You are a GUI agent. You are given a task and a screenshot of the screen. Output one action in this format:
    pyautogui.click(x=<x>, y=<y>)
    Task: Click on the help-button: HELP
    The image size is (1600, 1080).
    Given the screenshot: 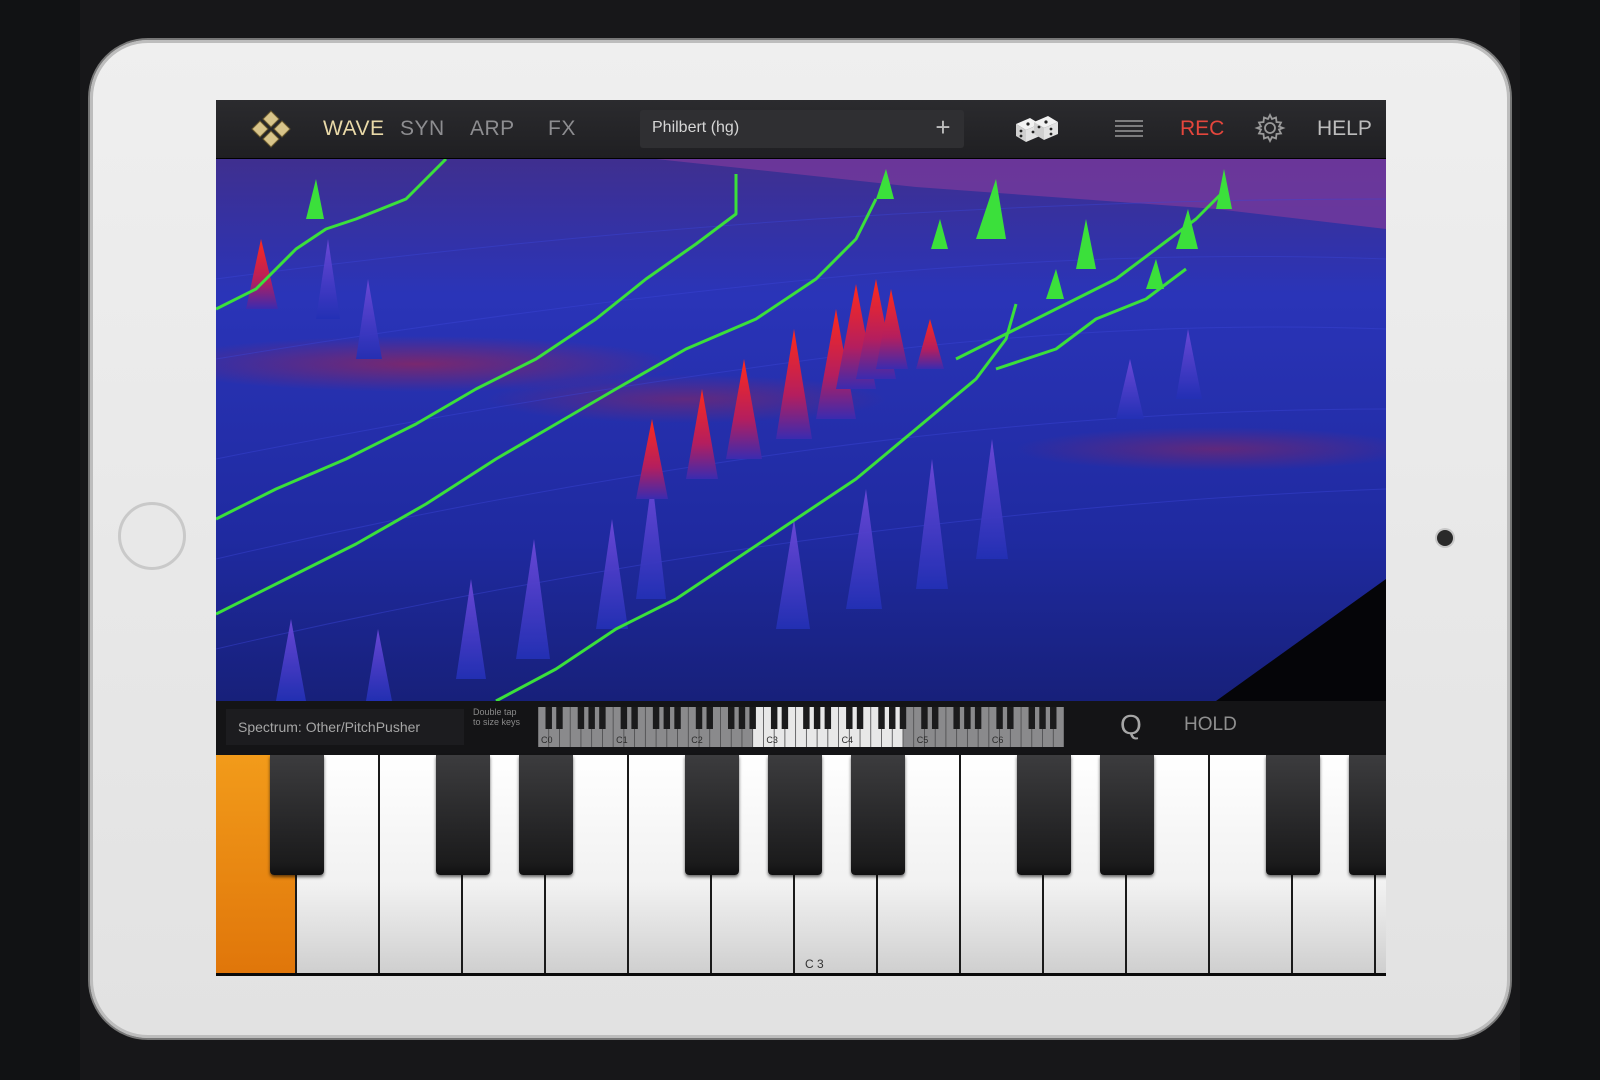 What is the action you would take?
    pyautogui.click(x=1344, y=129)
    